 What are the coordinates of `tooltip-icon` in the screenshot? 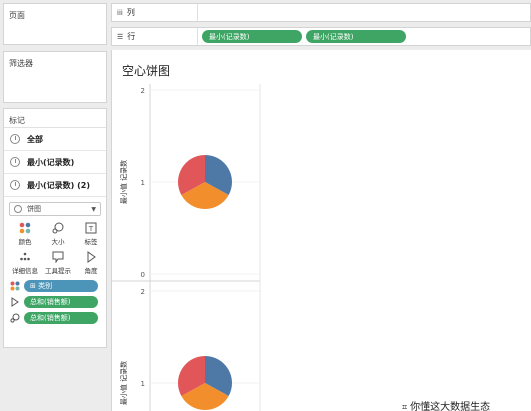 It's located at (58, 257).